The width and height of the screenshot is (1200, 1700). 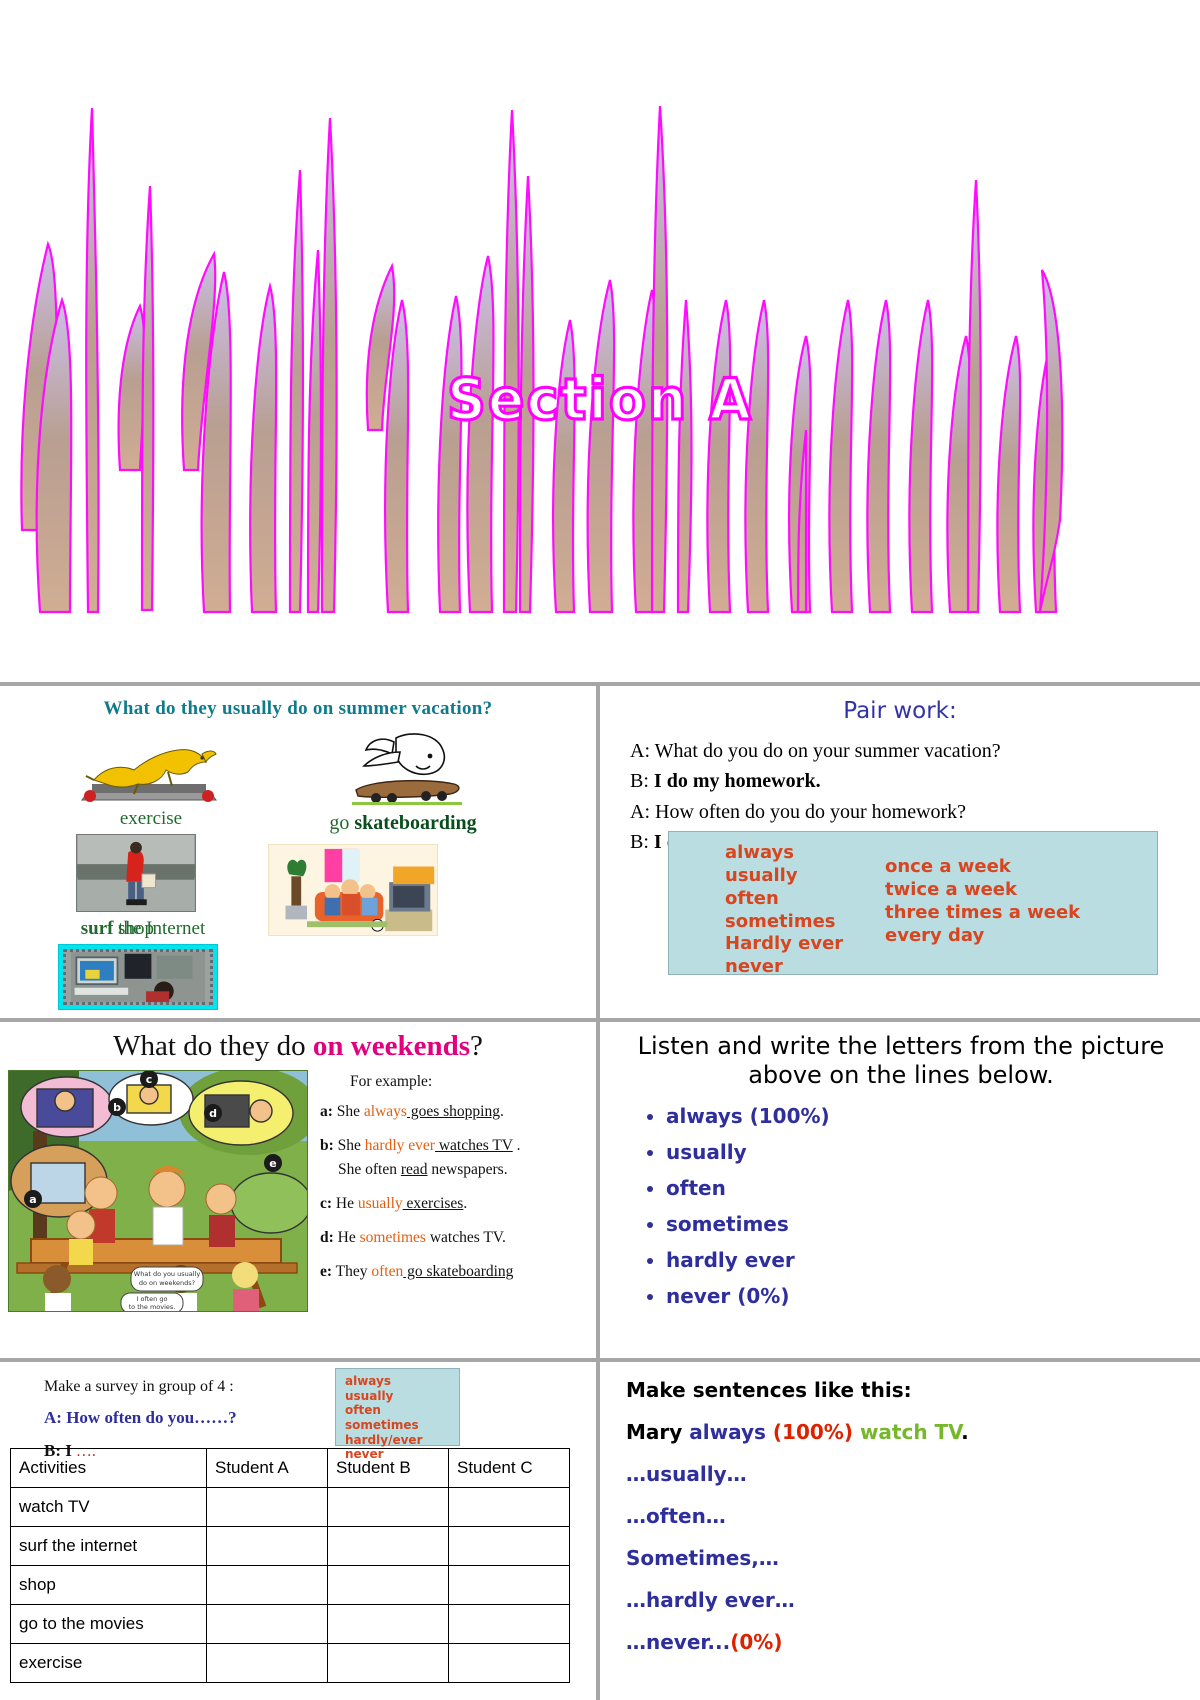 What do you see at coordinates (780, 921) in the screenshot?
I see `freq-adv-3: sometimes` at bounding box center [780, 921].